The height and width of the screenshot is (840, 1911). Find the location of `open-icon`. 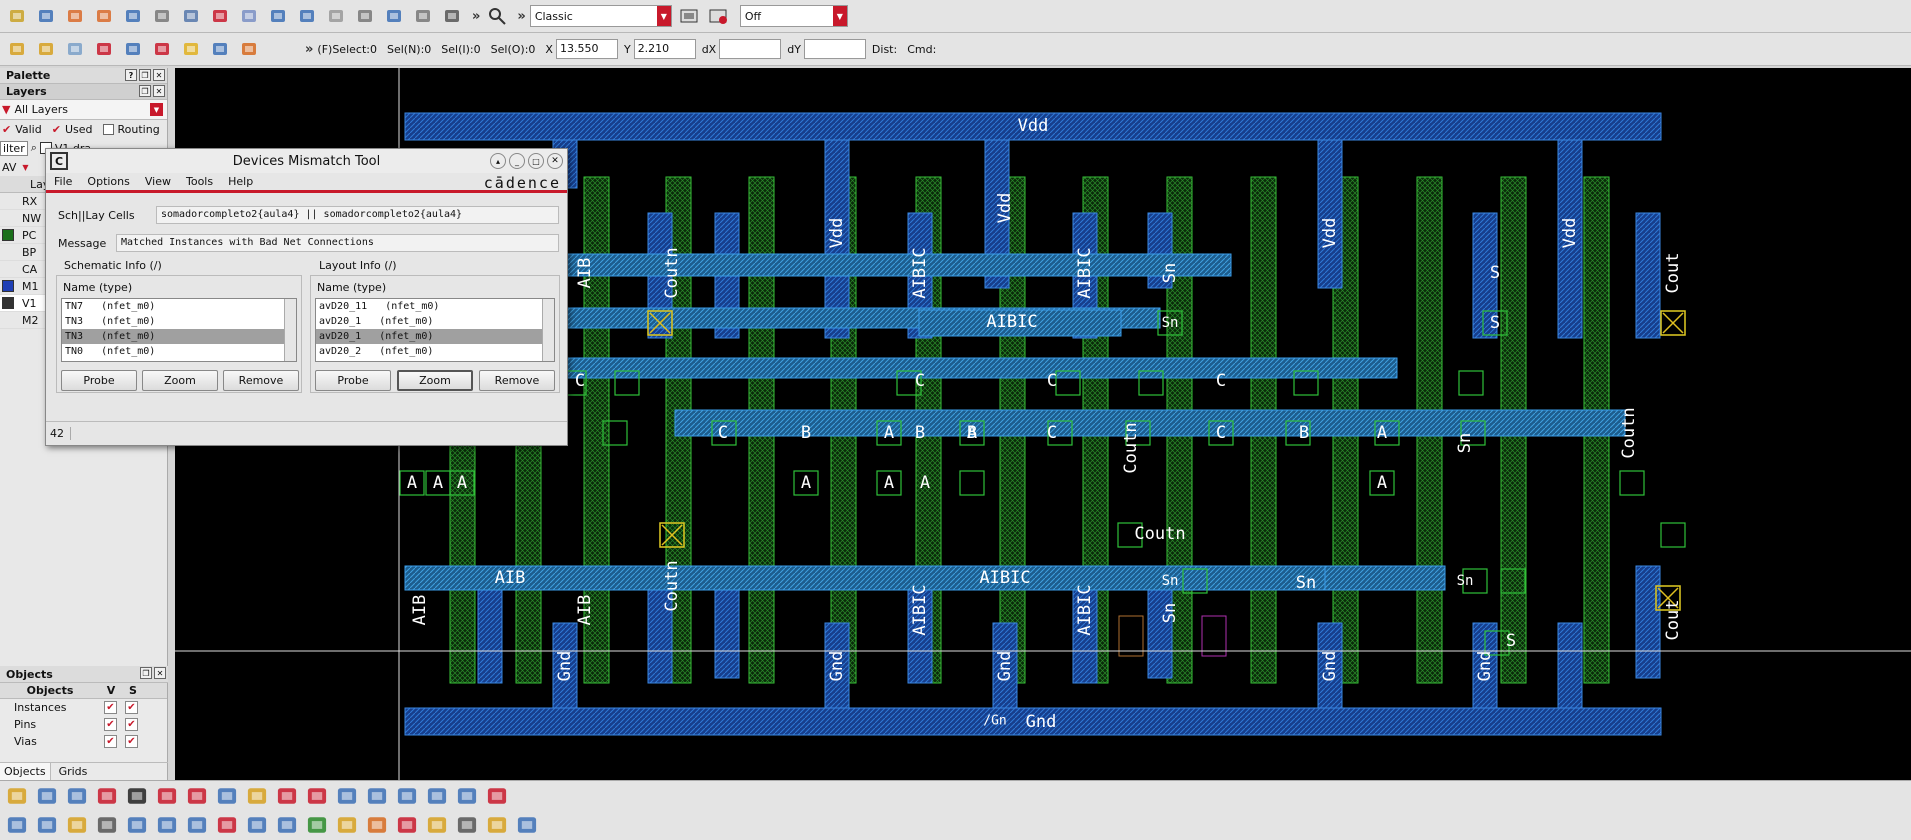

open-icon is located at coordinates (17, 16).